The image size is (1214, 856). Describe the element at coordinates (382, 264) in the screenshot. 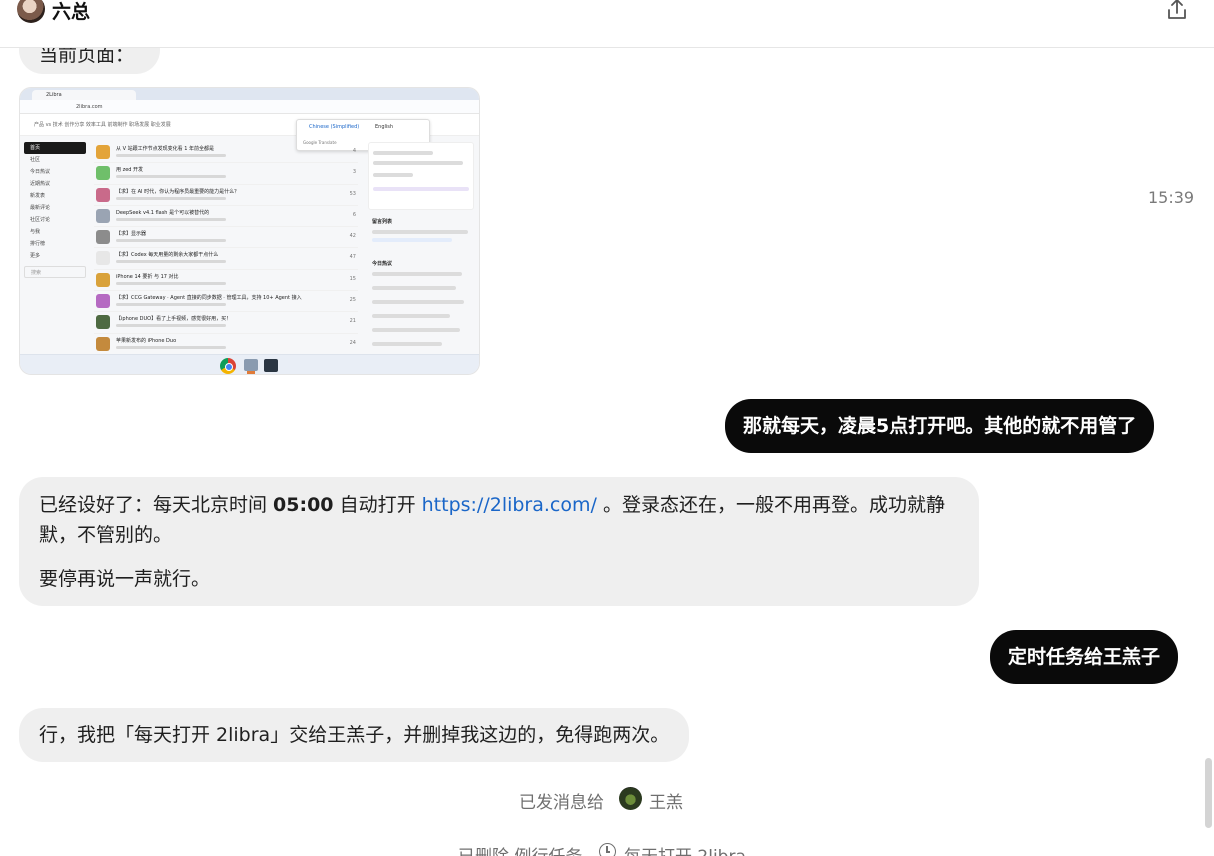

I see `panel-heading: 今日热议` at that location.